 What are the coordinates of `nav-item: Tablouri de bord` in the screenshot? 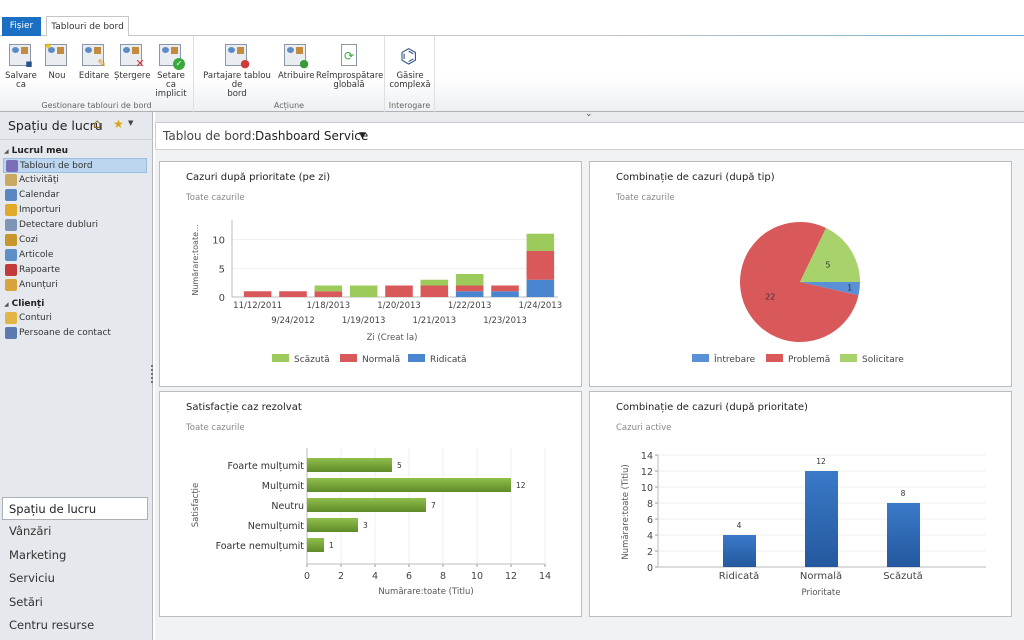 It's located at (75, 165).